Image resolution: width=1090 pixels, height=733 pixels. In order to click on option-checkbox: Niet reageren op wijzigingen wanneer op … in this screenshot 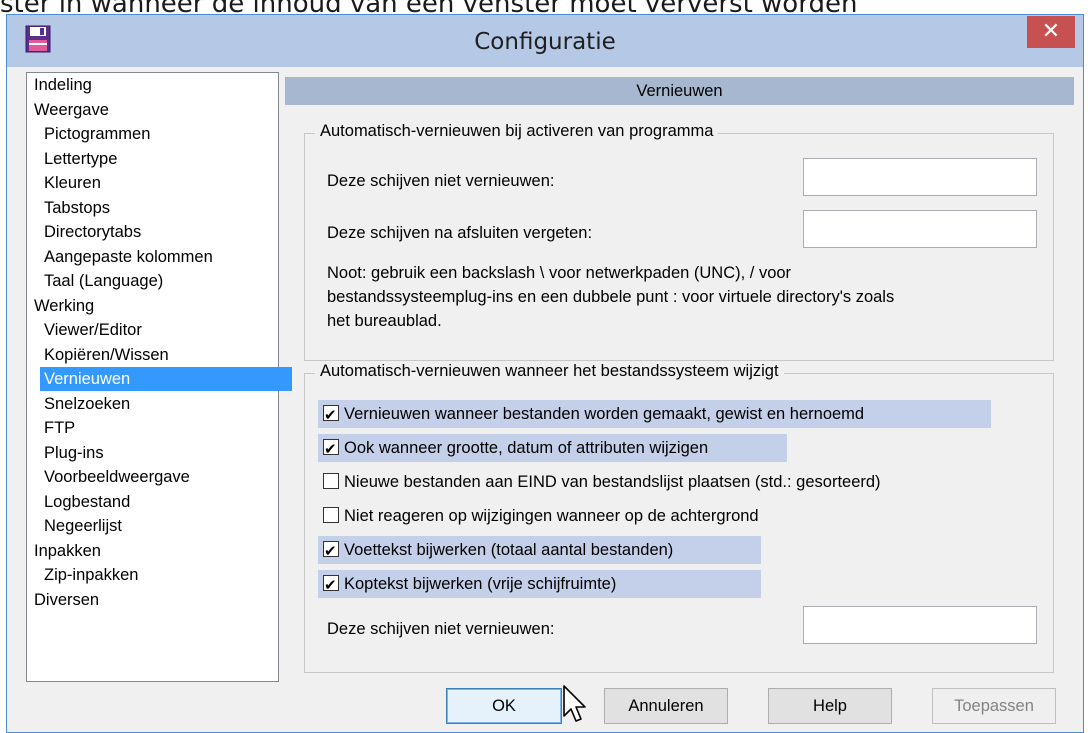, I will do `click(540, 516)`.